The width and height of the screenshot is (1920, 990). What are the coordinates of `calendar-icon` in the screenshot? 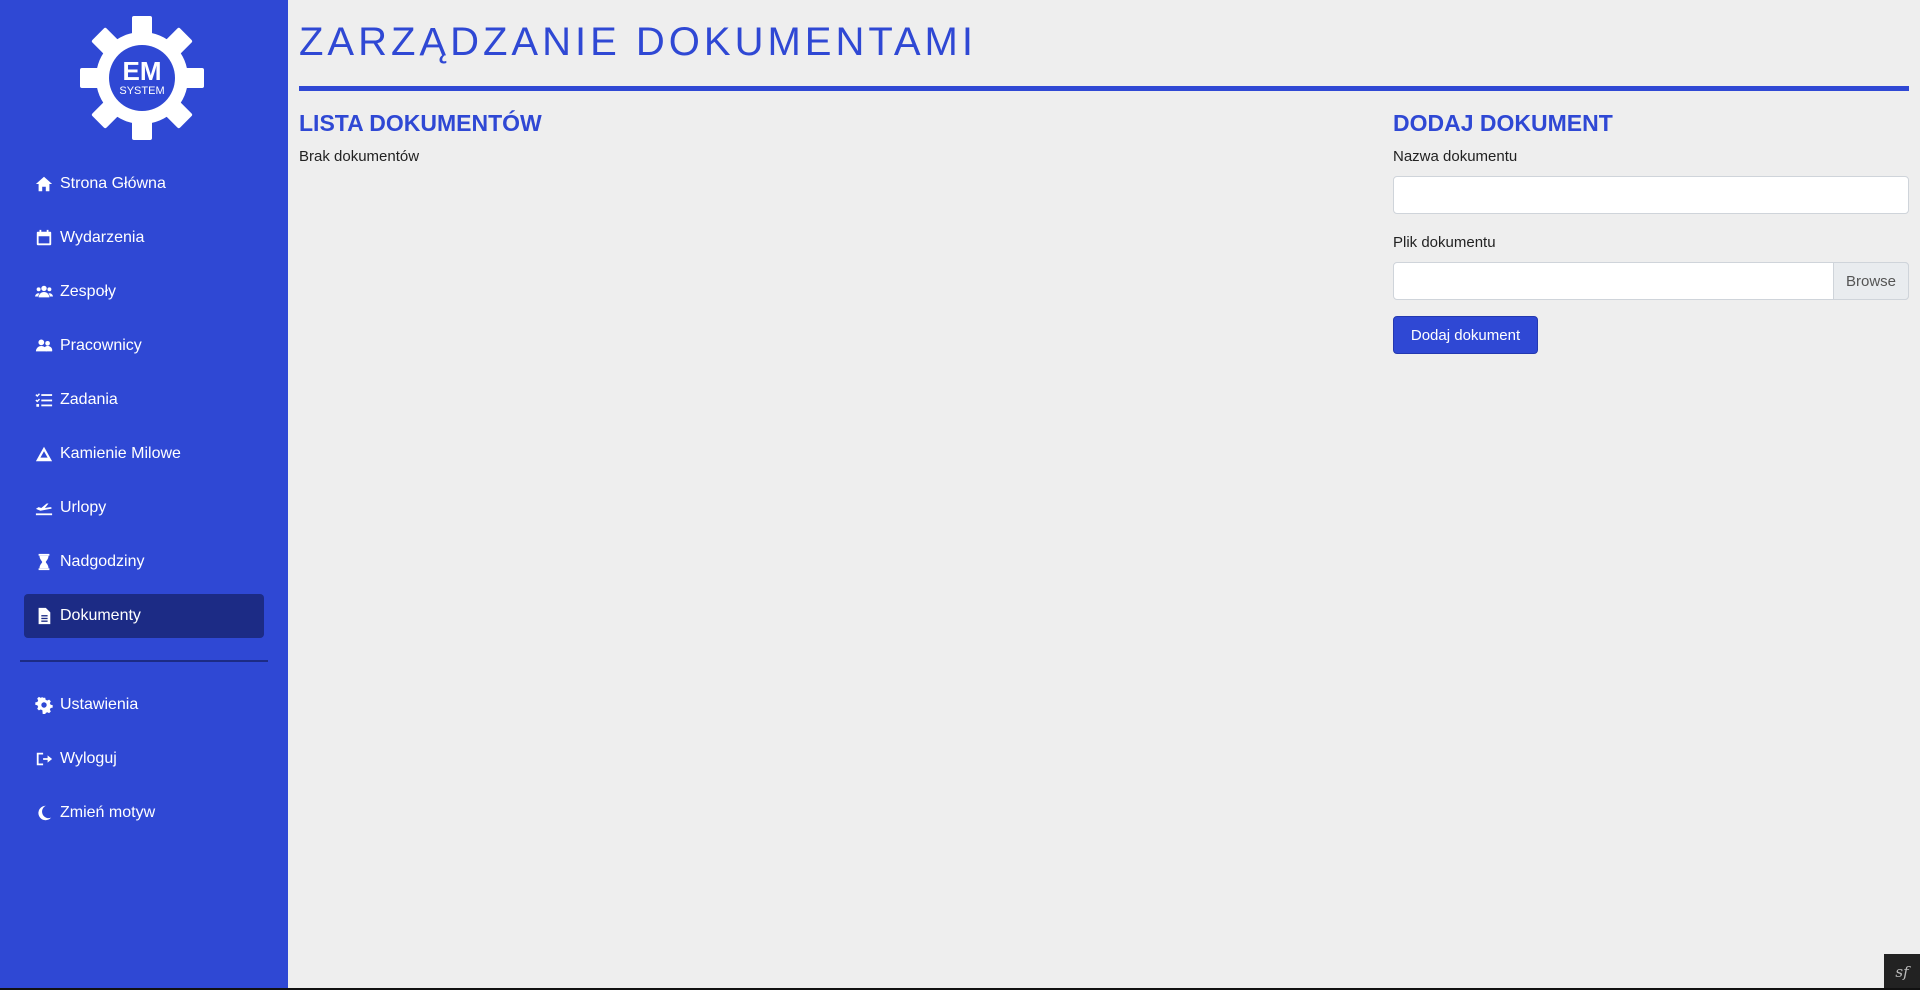 It's located at (44, 238).